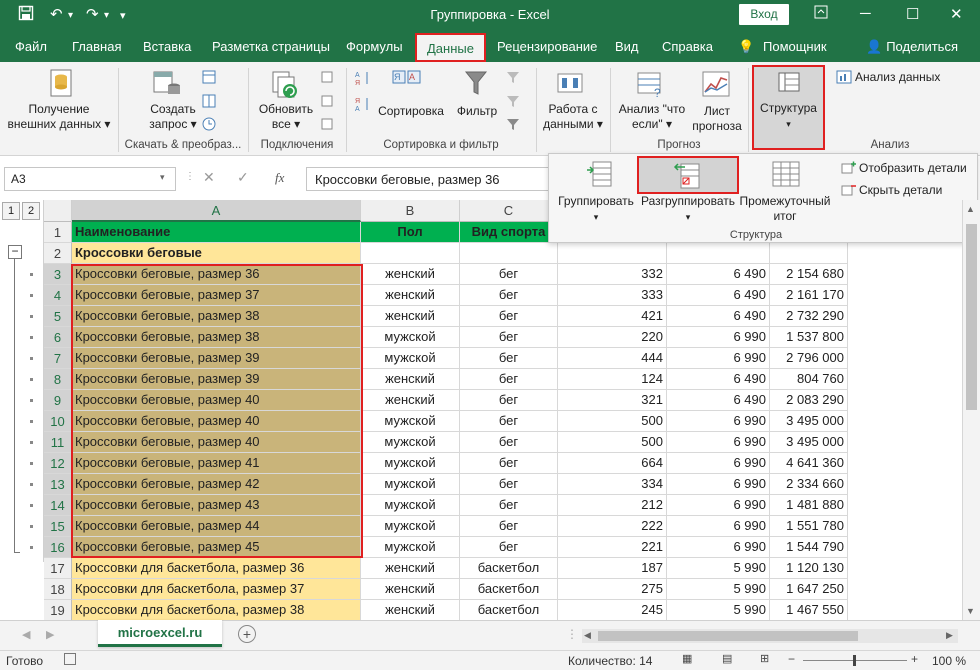  Describe the element at coordinates (209, 102) in the screenshot. I see `from-table-icon` at that location.